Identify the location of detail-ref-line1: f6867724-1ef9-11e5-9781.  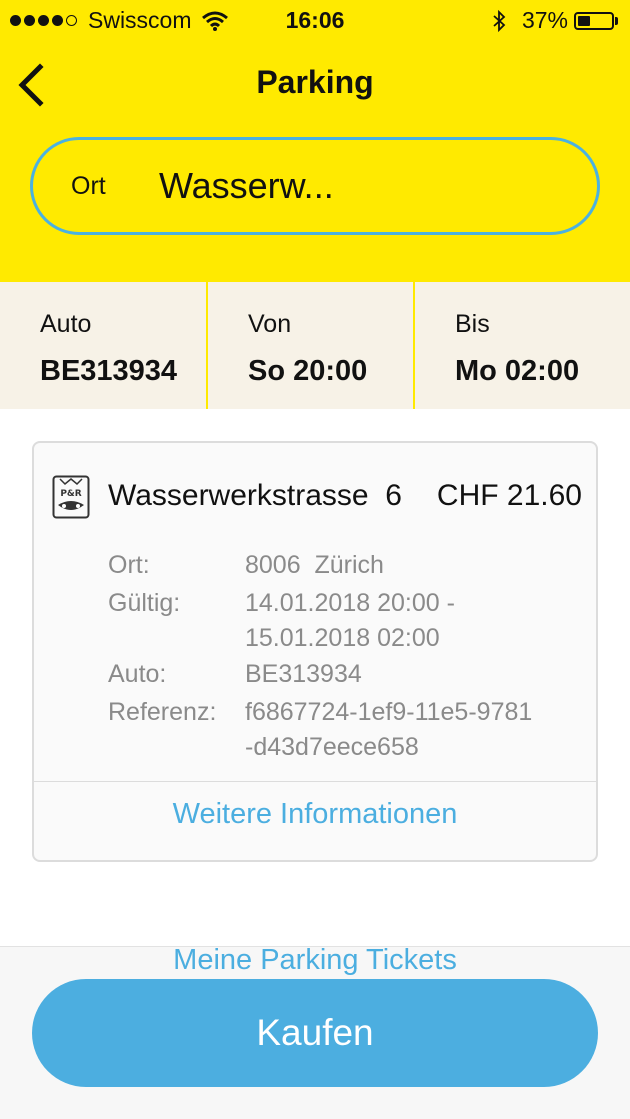
(389, 712).